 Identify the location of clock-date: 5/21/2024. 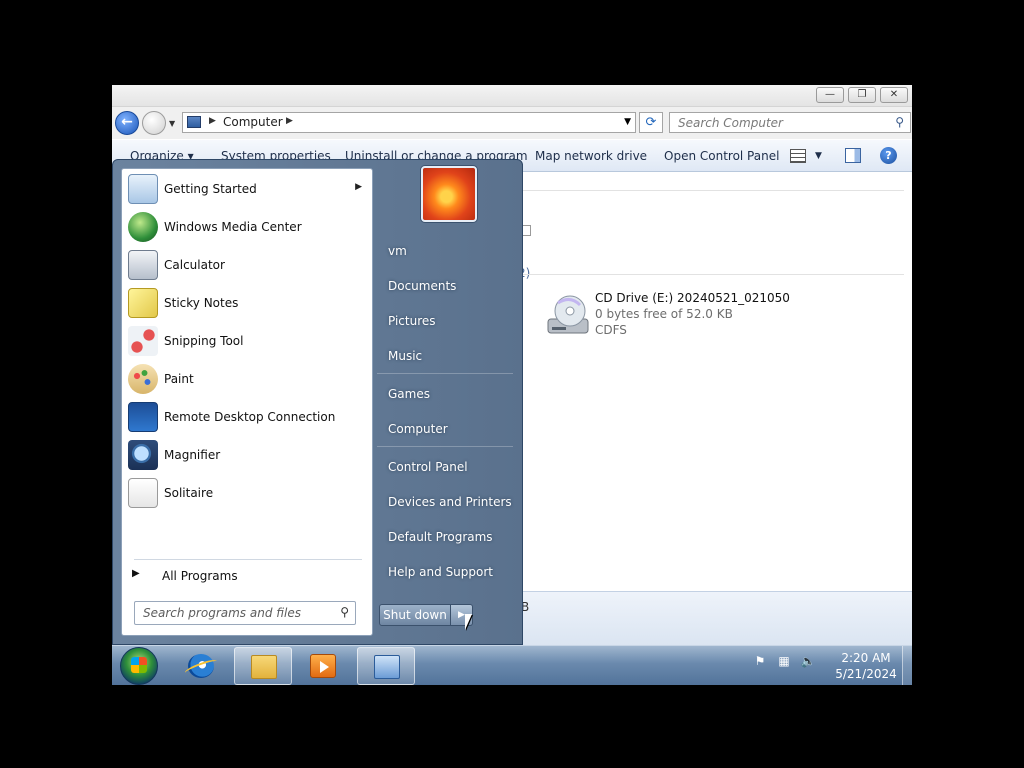
(866, 674).